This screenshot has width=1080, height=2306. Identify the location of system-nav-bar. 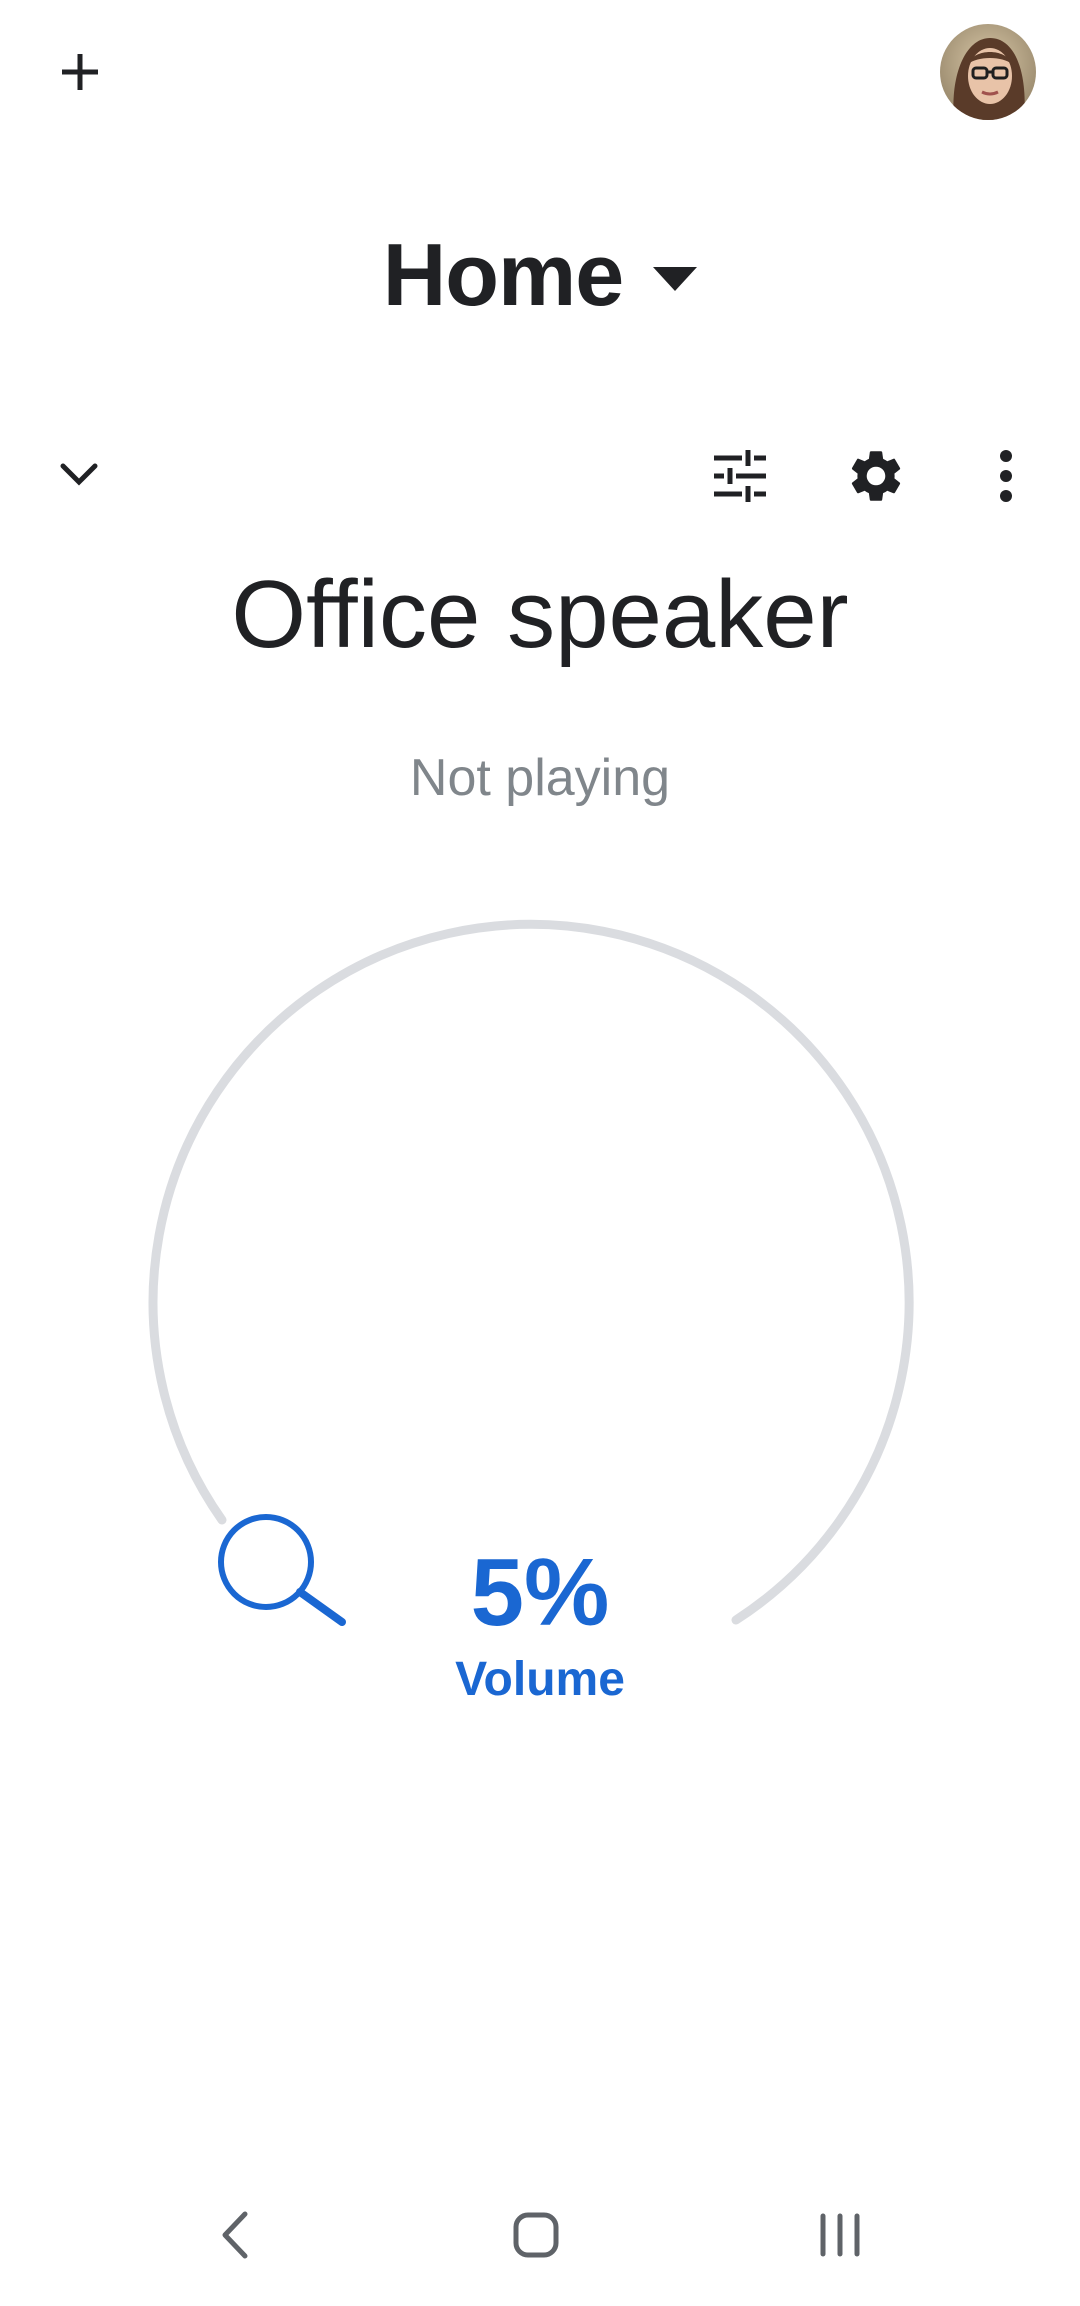
(540, 2235).